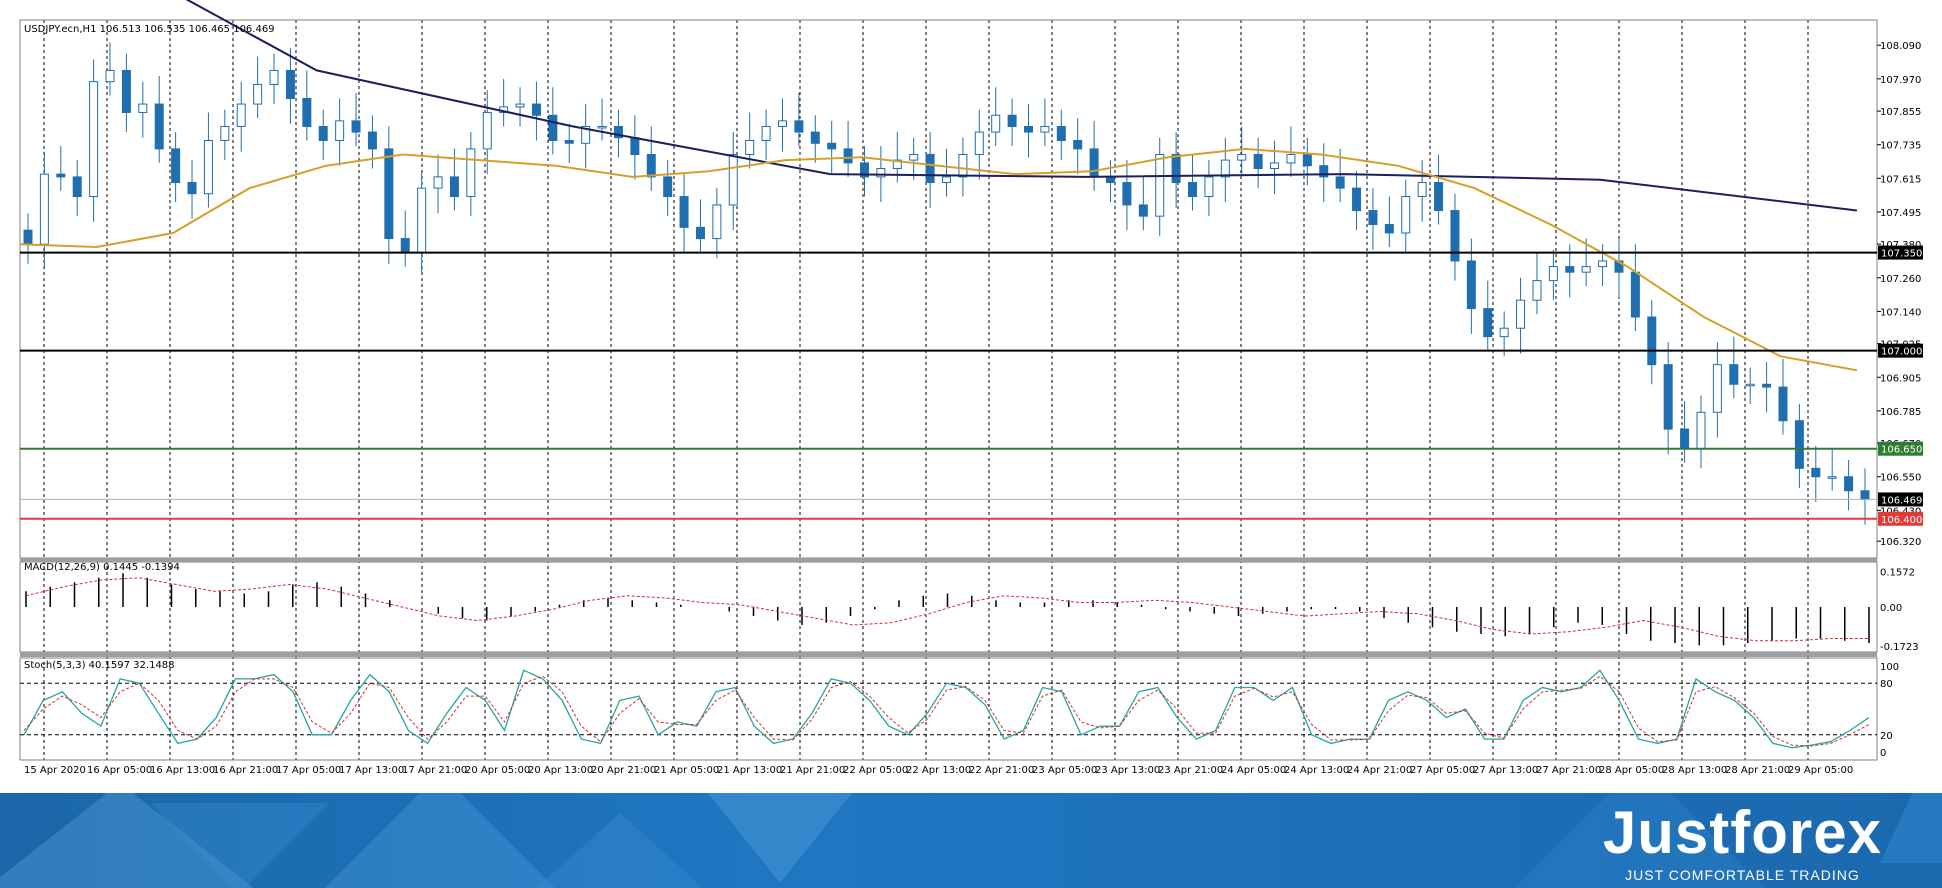  Describe the element at coordinates (102, 567) in the screenshot. I see `macd-label: MACD(12,26,9) 0.1445 -0.1394` at that location.